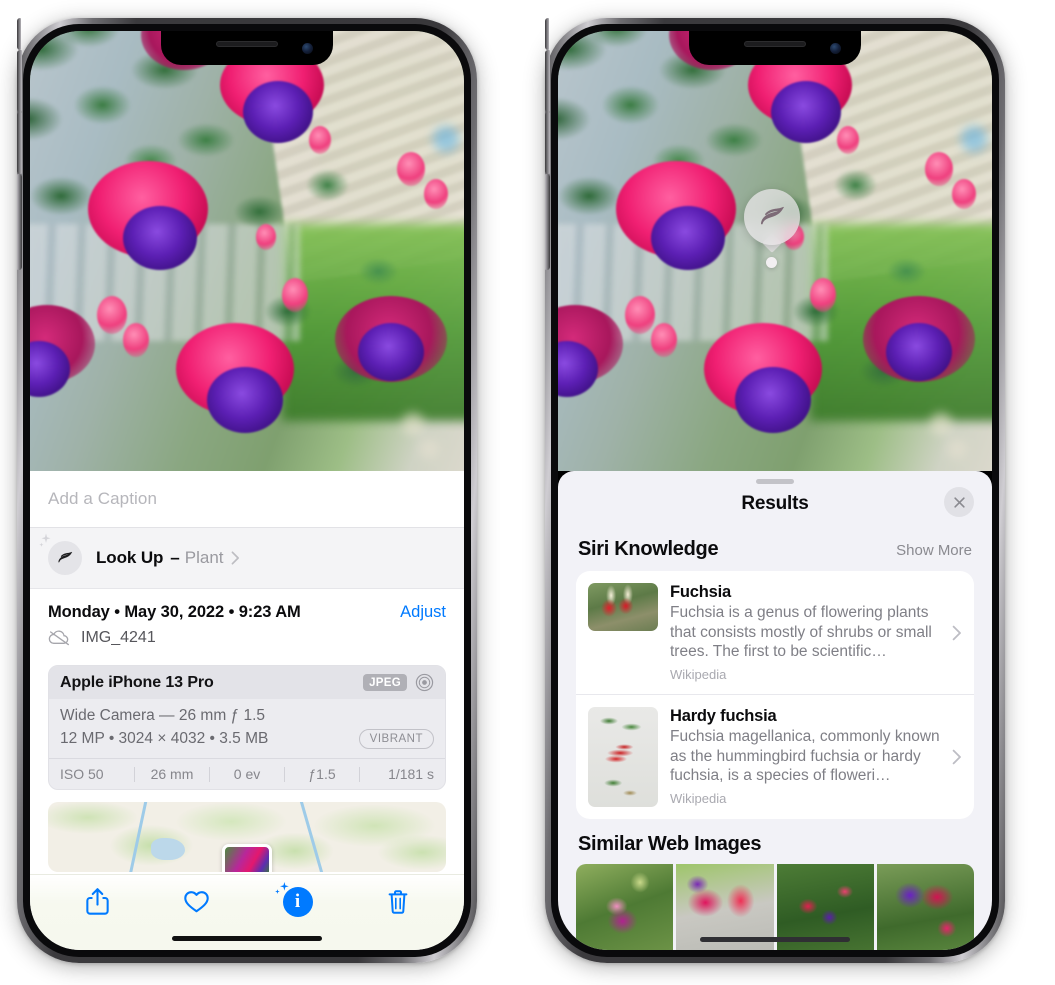 The height and width of the screenshot is (985, 1055). What do you see at coordinates (775, 841) in the screenshot?
I see `similar-web-images-header: Similar Web Images` at bounding box center [775, 841].